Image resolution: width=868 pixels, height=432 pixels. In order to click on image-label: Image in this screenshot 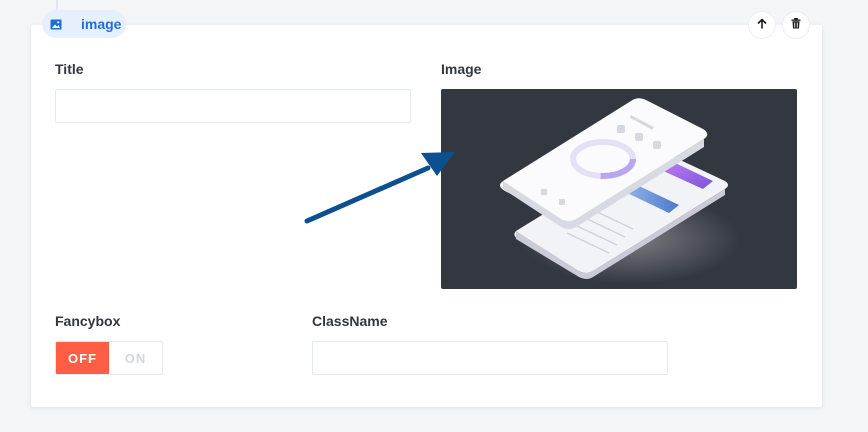, I will do `click(461, 69)`.